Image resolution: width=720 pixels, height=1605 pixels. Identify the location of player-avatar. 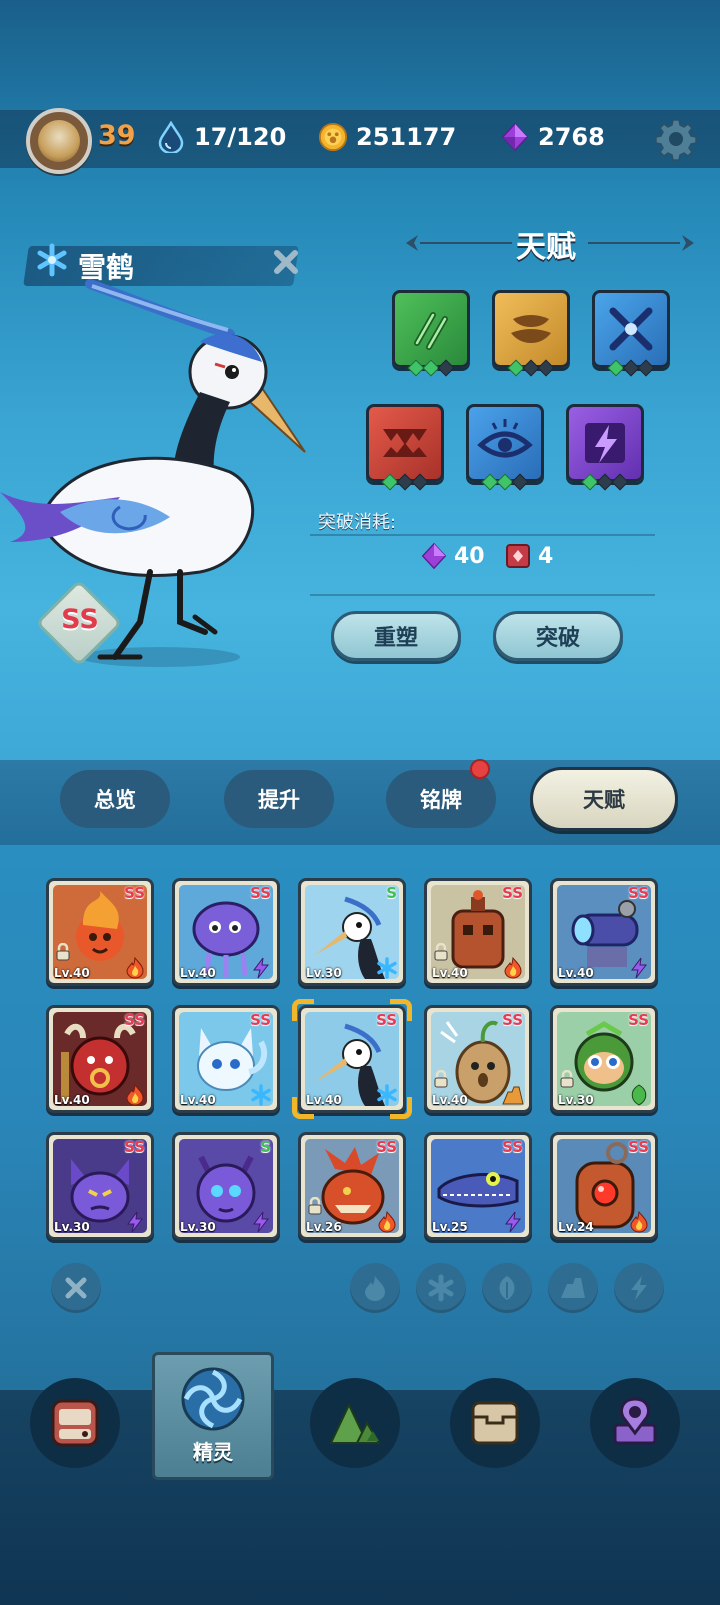
(59, 141).